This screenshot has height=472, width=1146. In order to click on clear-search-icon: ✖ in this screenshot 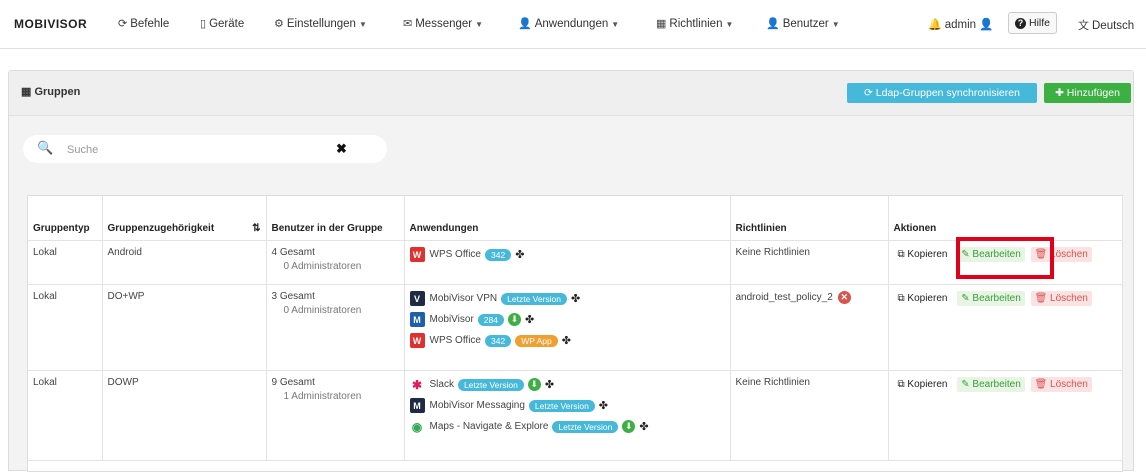, I will do `click(341, 149)`.